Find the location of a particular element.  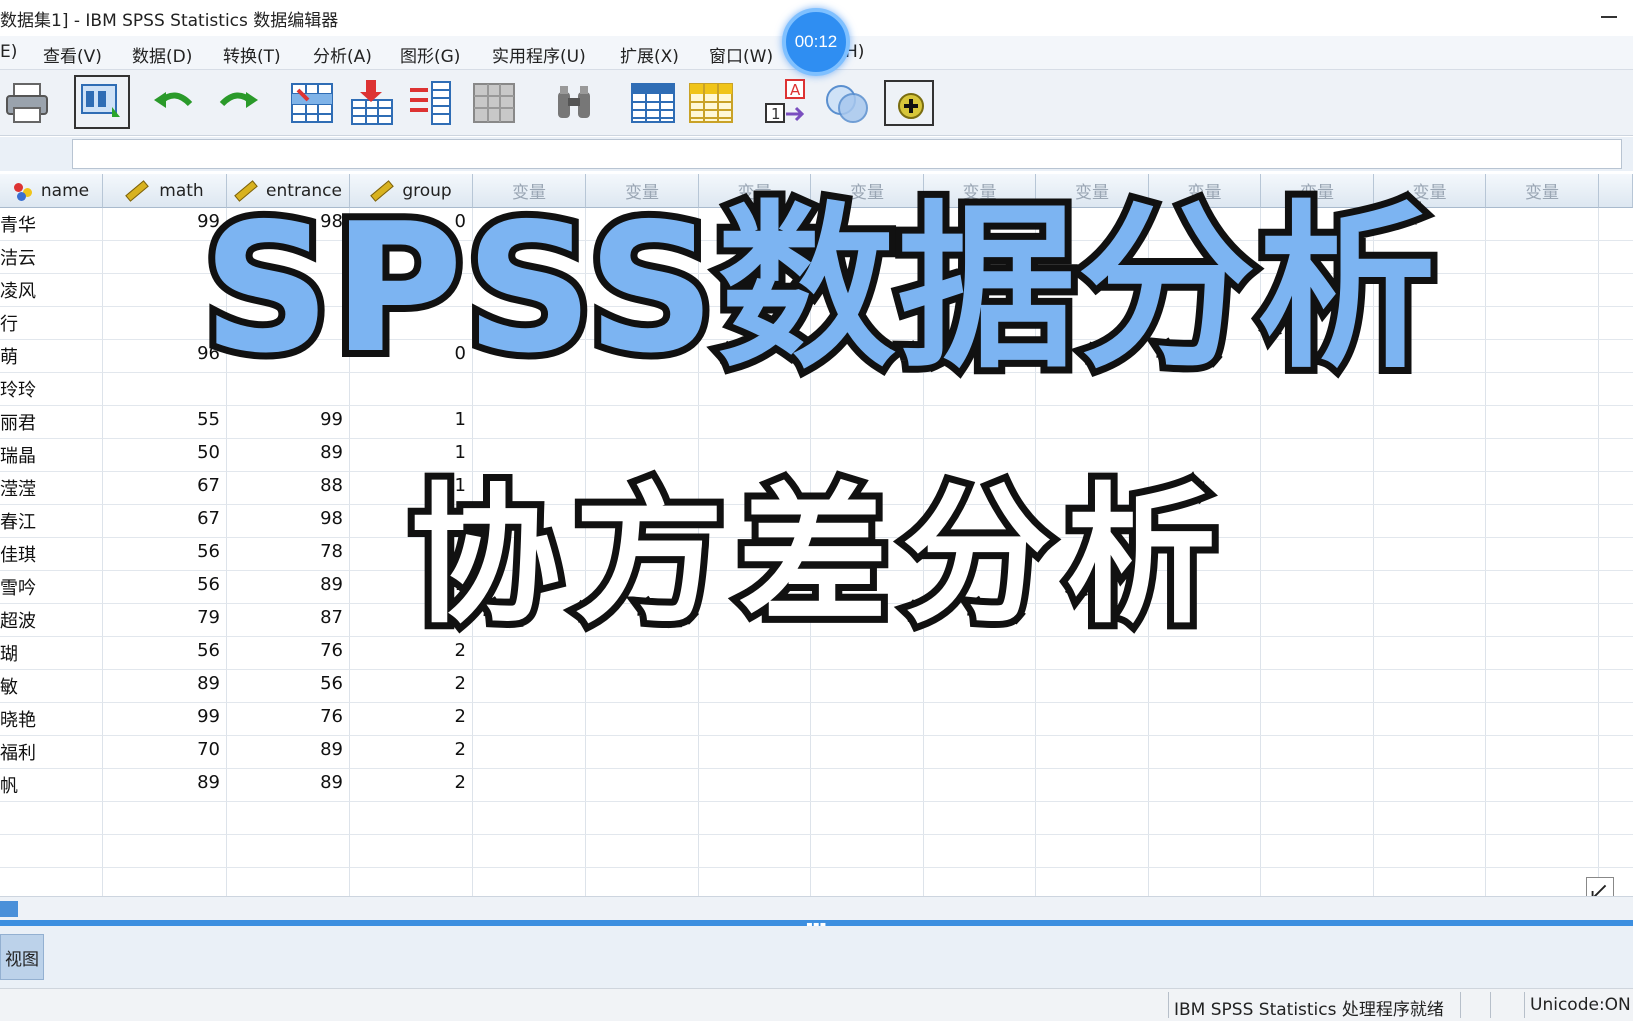

cell-entrance: 56 is located at coordinates (288, 686).